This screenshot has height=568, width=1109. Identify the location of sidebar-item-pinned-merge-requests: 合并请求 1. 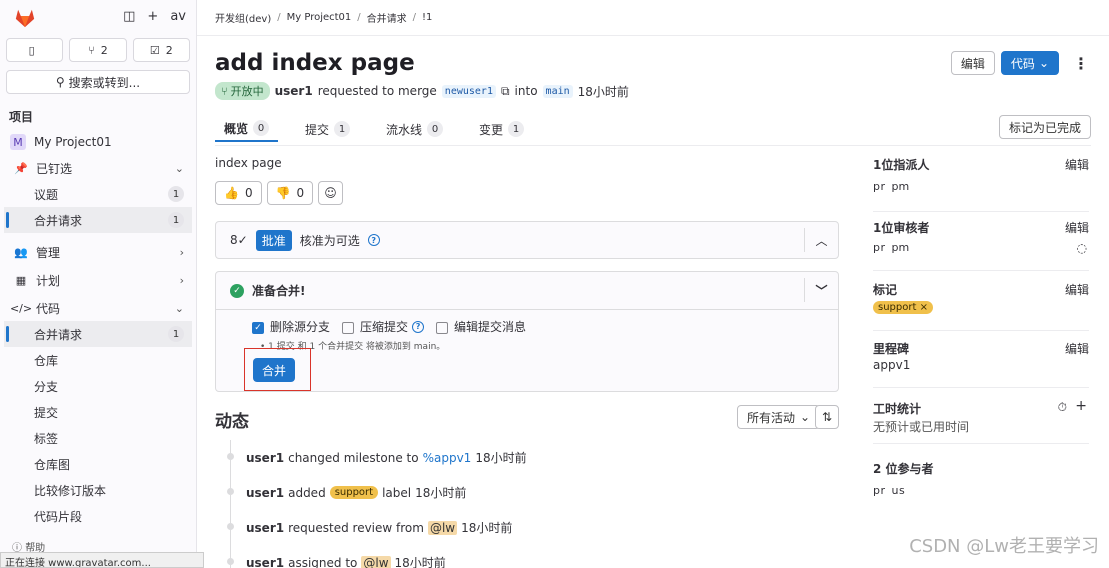
(98, 220).